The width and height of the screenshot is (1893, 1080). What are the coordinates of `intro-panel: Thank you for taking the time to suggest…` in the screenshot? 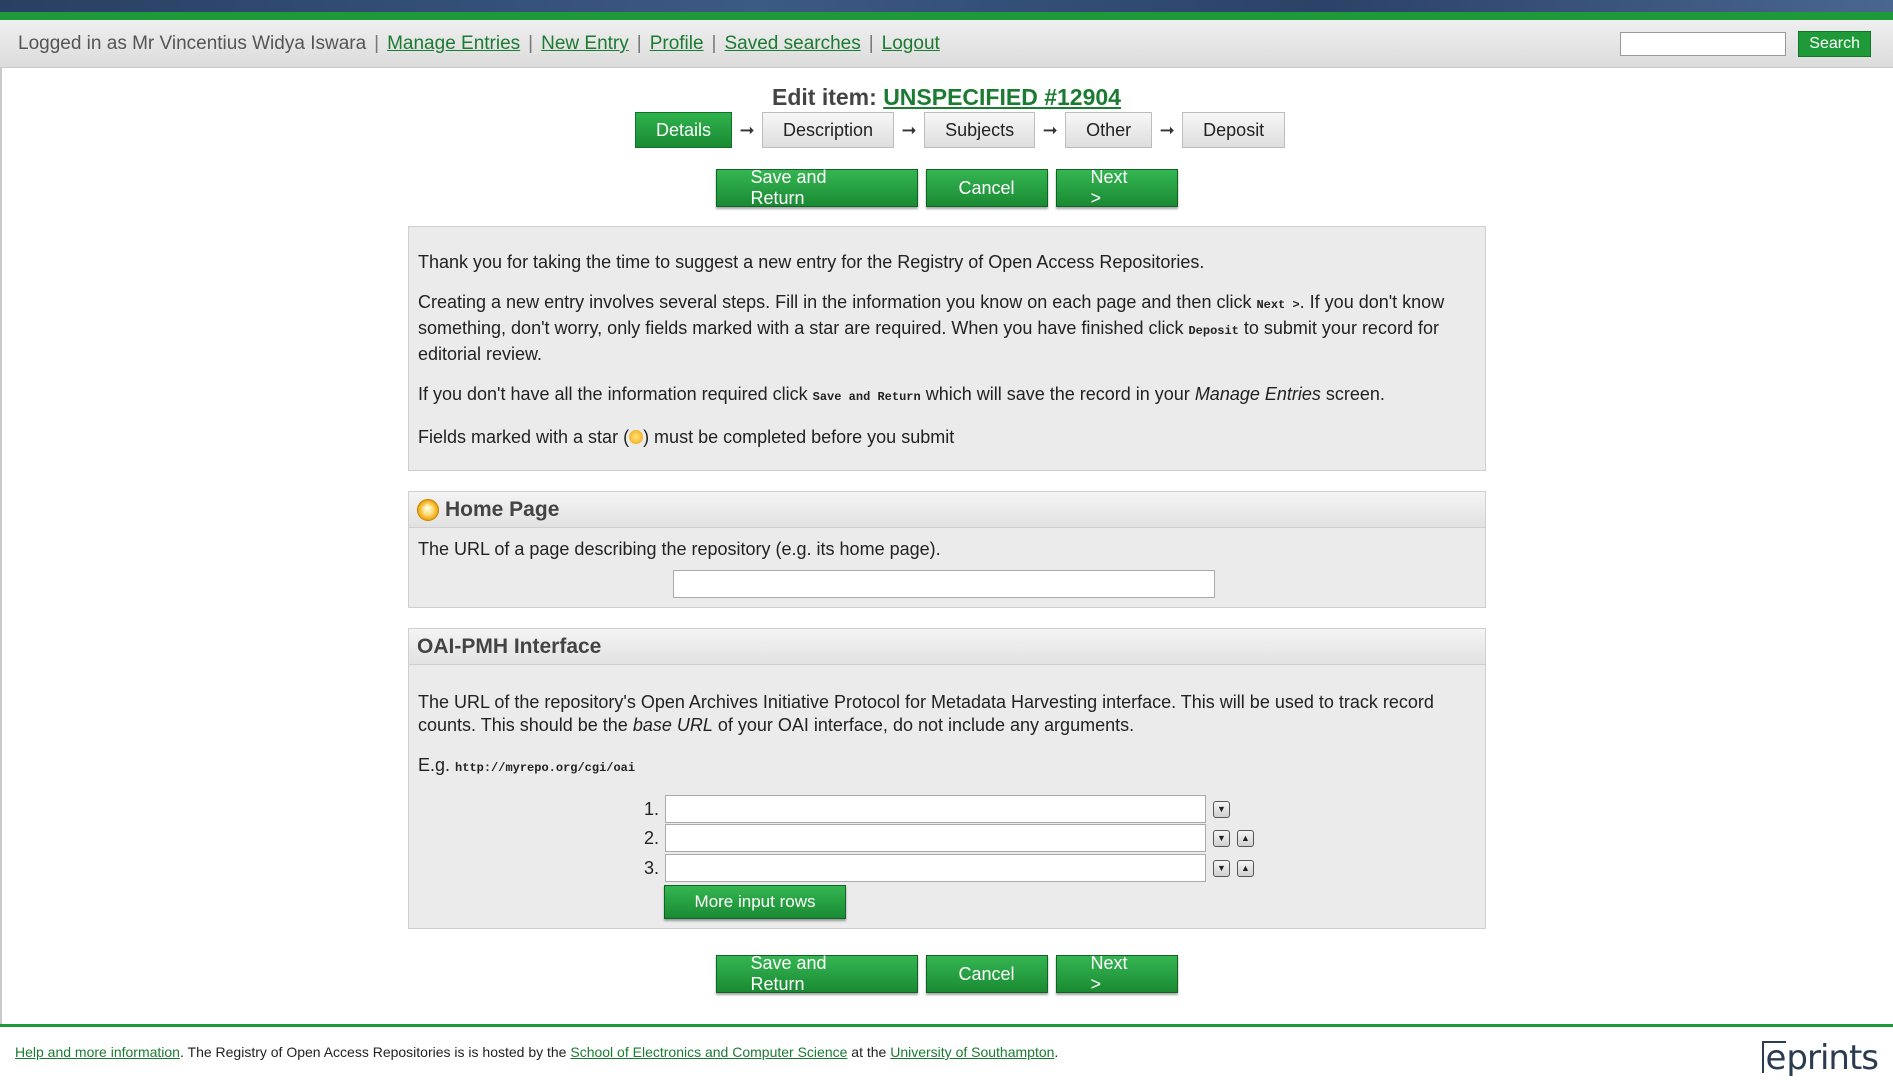 It's located at (947, 348).